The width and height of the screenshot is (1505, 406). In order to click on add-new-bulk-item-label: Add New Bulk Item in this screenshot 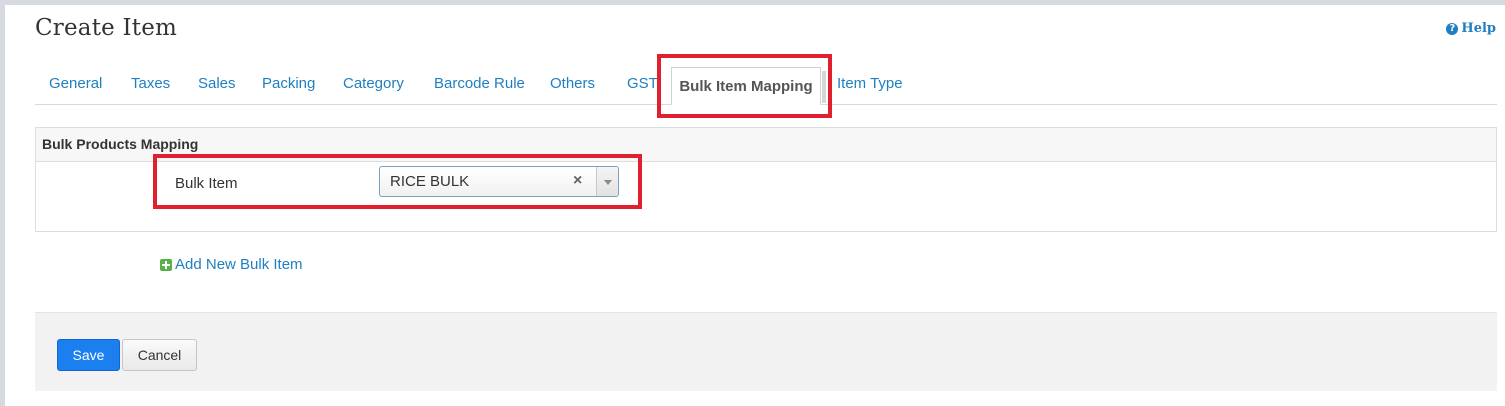, I will do `click(239, 264)`.